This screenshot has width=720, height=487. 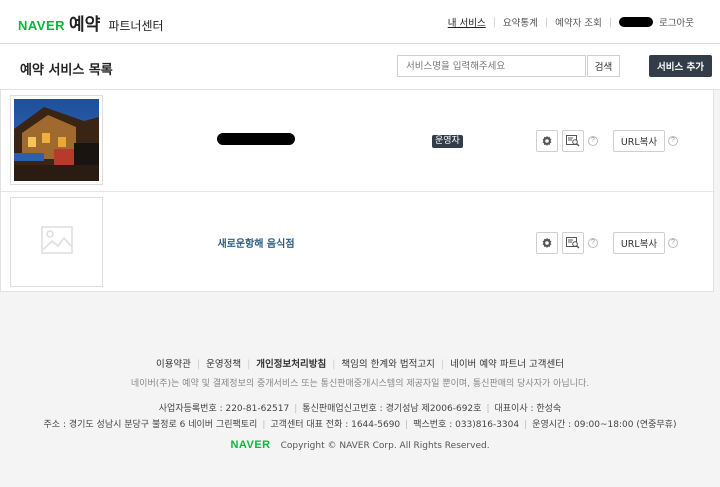 I want to click on add-service-button: 서비스 추가, so click(x=680, y=66).